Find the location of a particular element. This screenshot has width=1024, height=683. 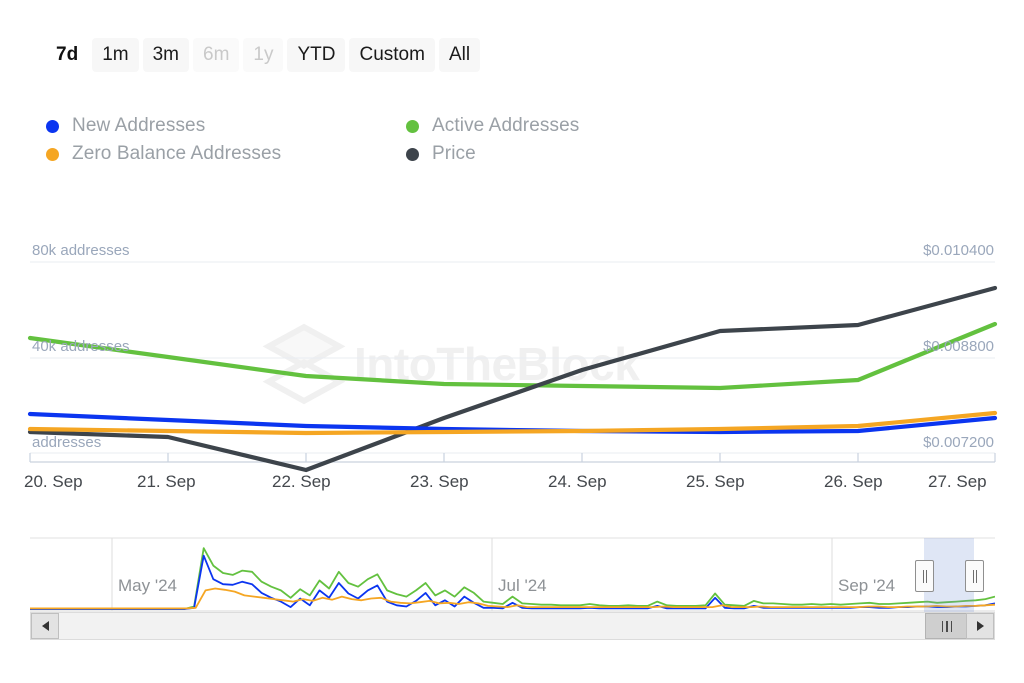

navigator-preview is located at coordinates (512, 574).